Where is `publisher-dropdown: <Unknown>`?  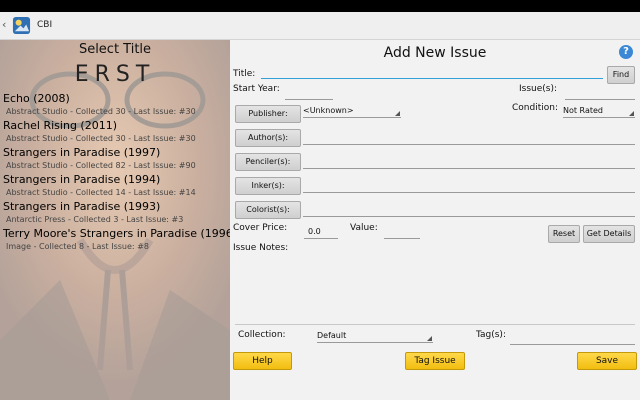
publisher-dropdown: <Unknown> is located at coordinates (352, 112).